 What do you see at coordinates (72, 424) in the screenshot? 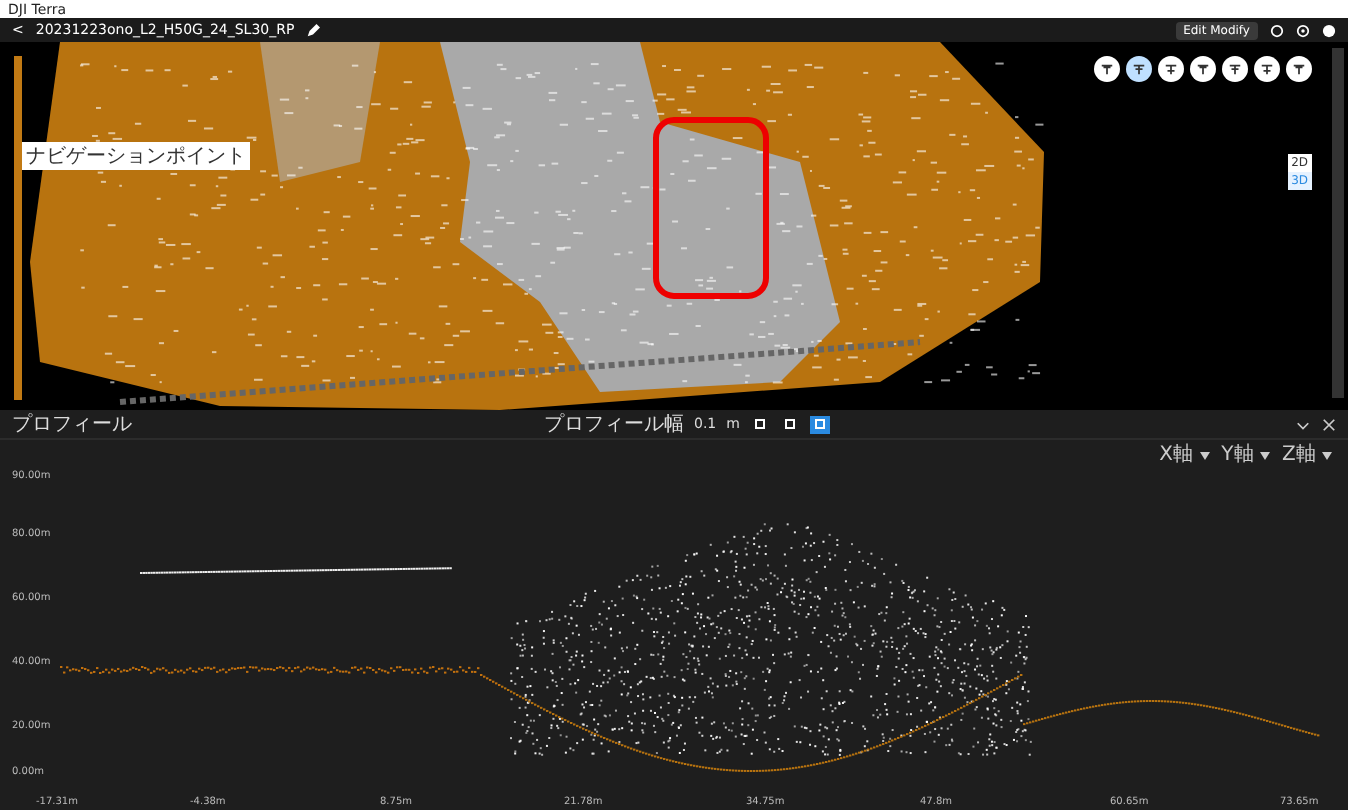
I see `profile-title: プロフィール` at bounding box center [72, 424].